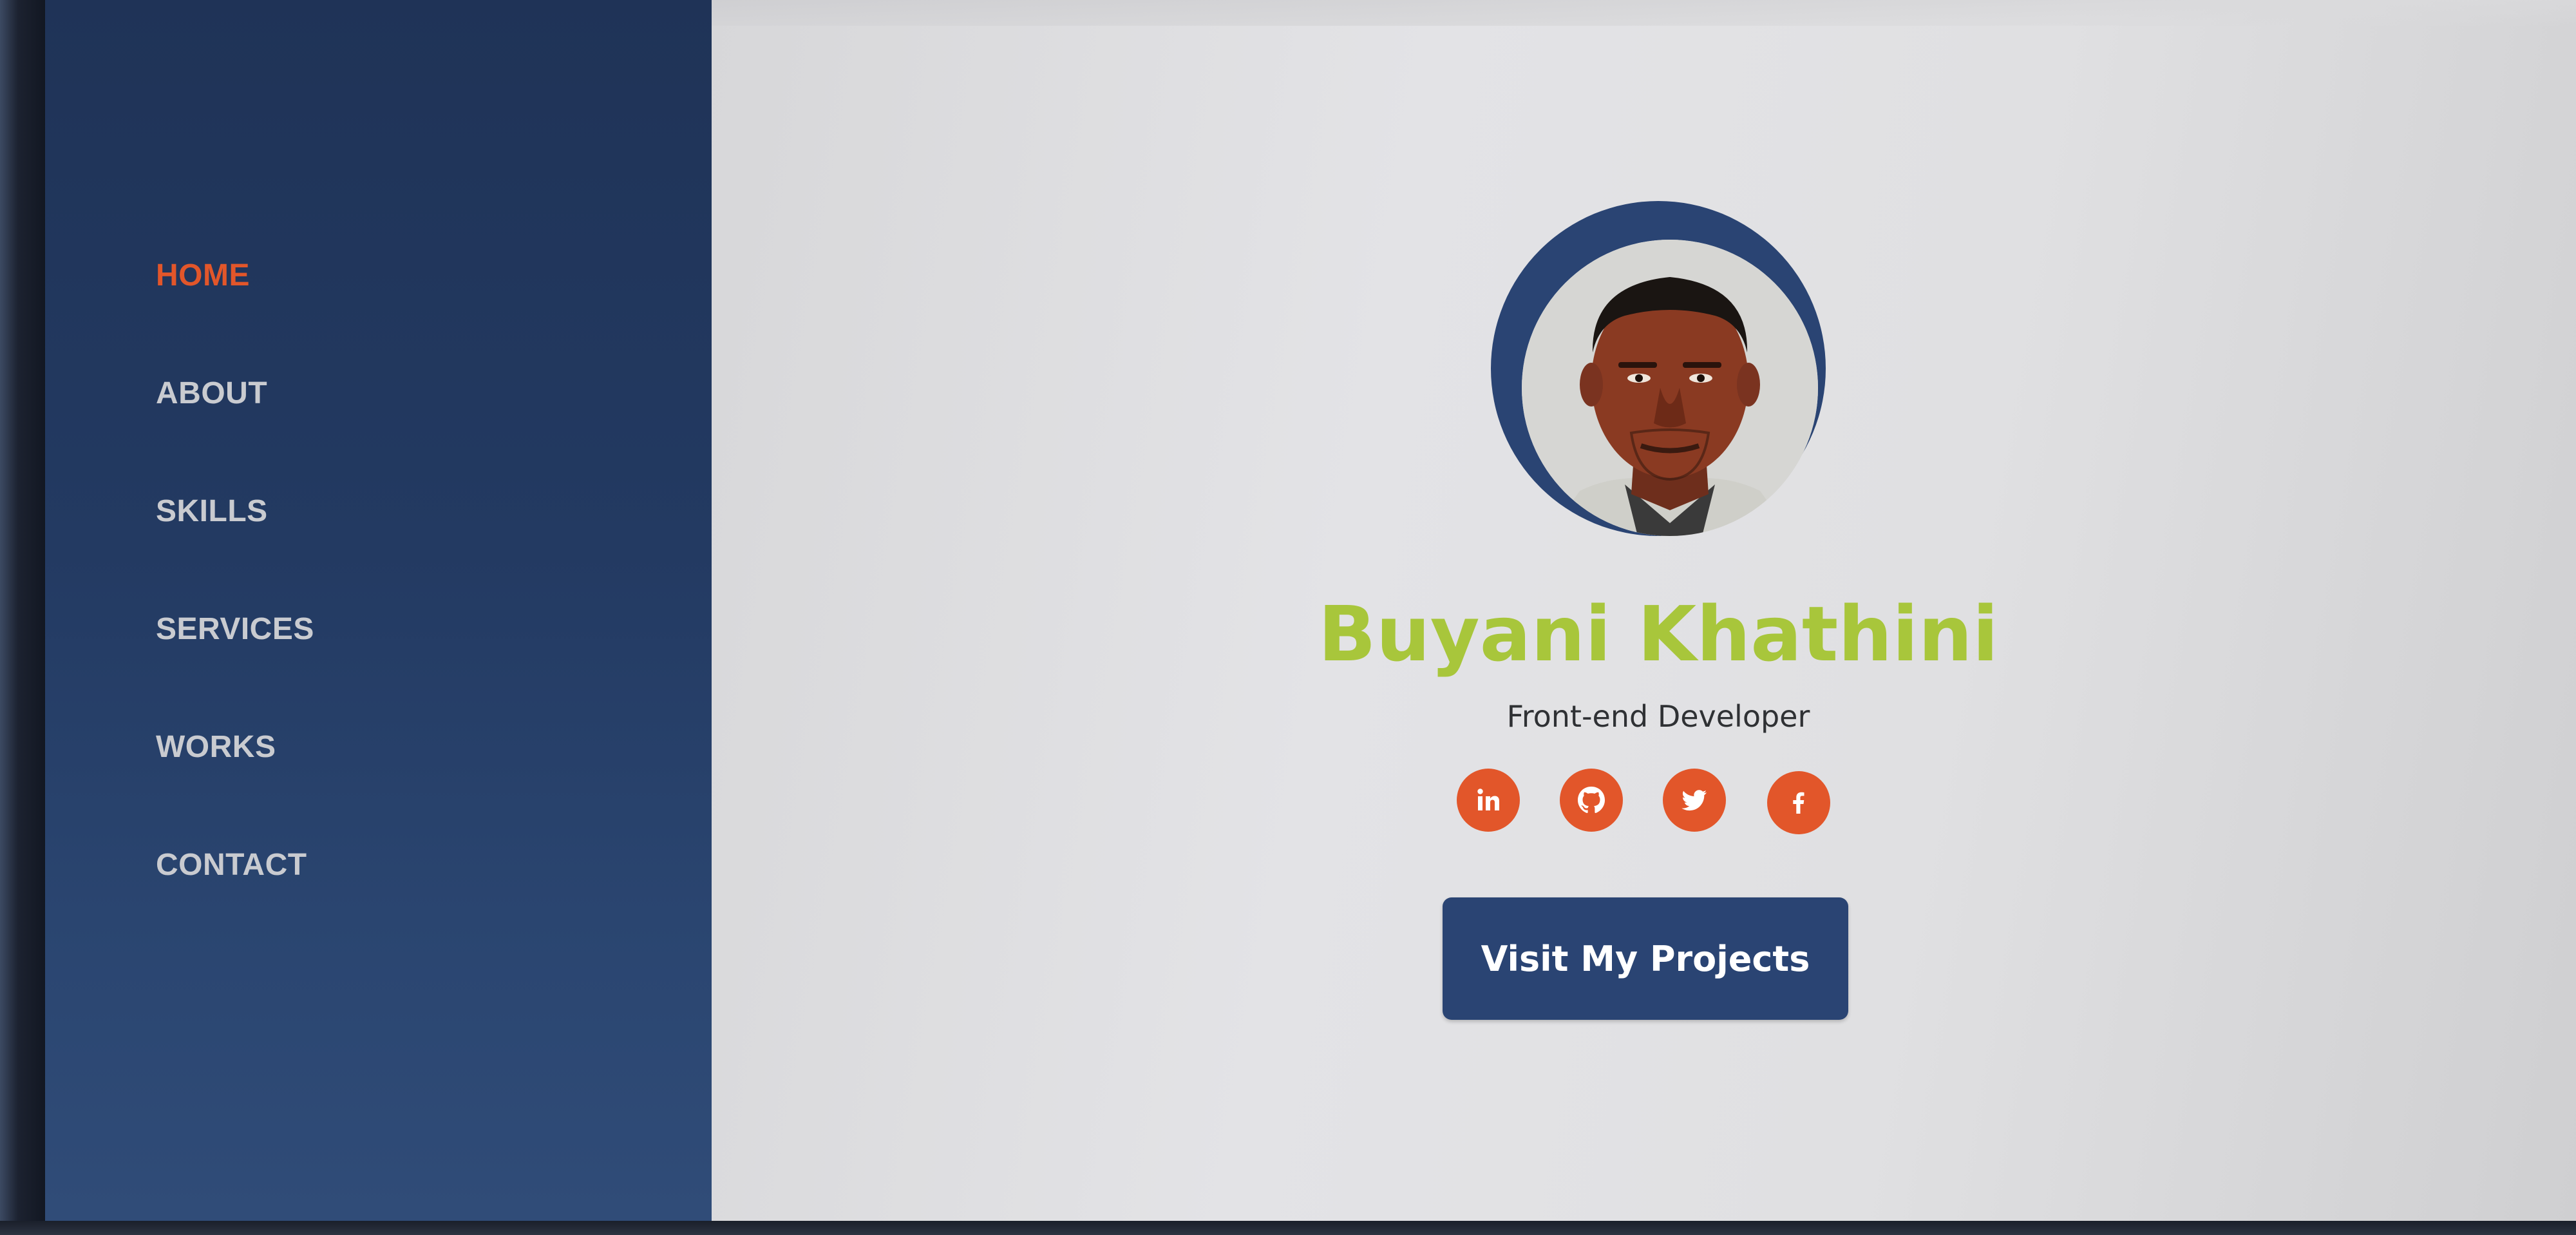 Image resolution: width=2576 pixels, height=1235 pixels. What do you see at coordinates (1288, 1228) in the screenshot?
I see `monitor-bezel-bottom` at bounding box center [1288, 1228].